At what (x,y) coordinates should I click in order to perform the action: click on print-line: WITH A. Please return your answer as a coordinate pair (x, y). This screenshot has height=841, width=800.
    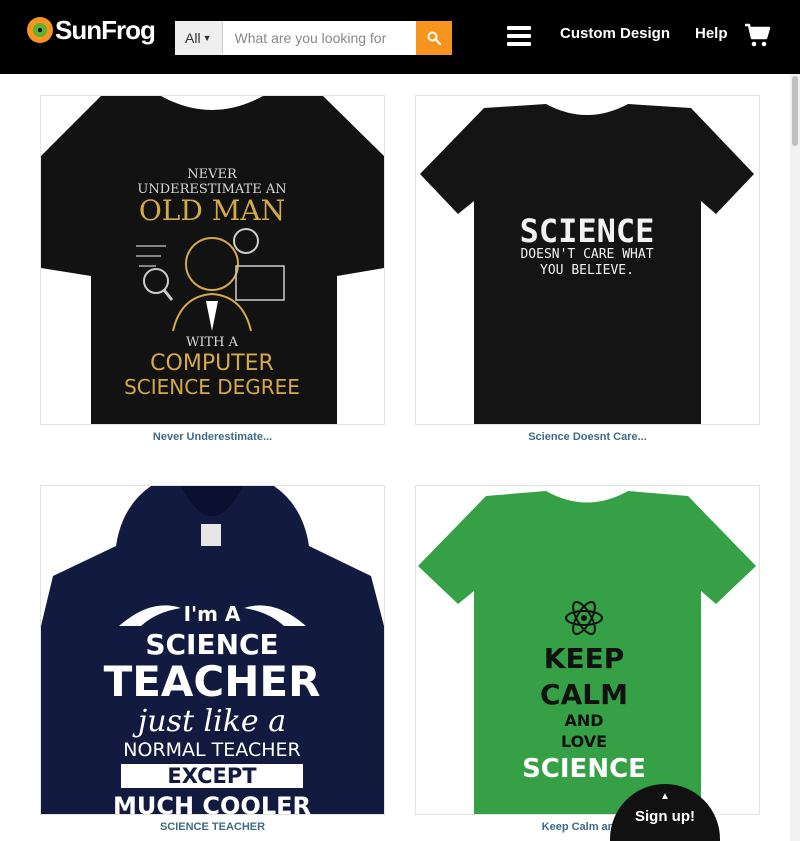
    Looking at the image, I should click on (212, 342).